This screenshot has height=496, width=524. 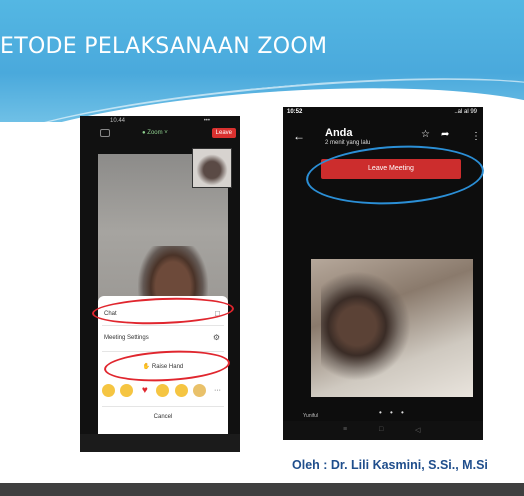 What do you see at coordinates (164, 46) in the screenshot?
I see `slide-title: ETODE PELAKSANAAN ZOOM` at bounding box center [164, 46].